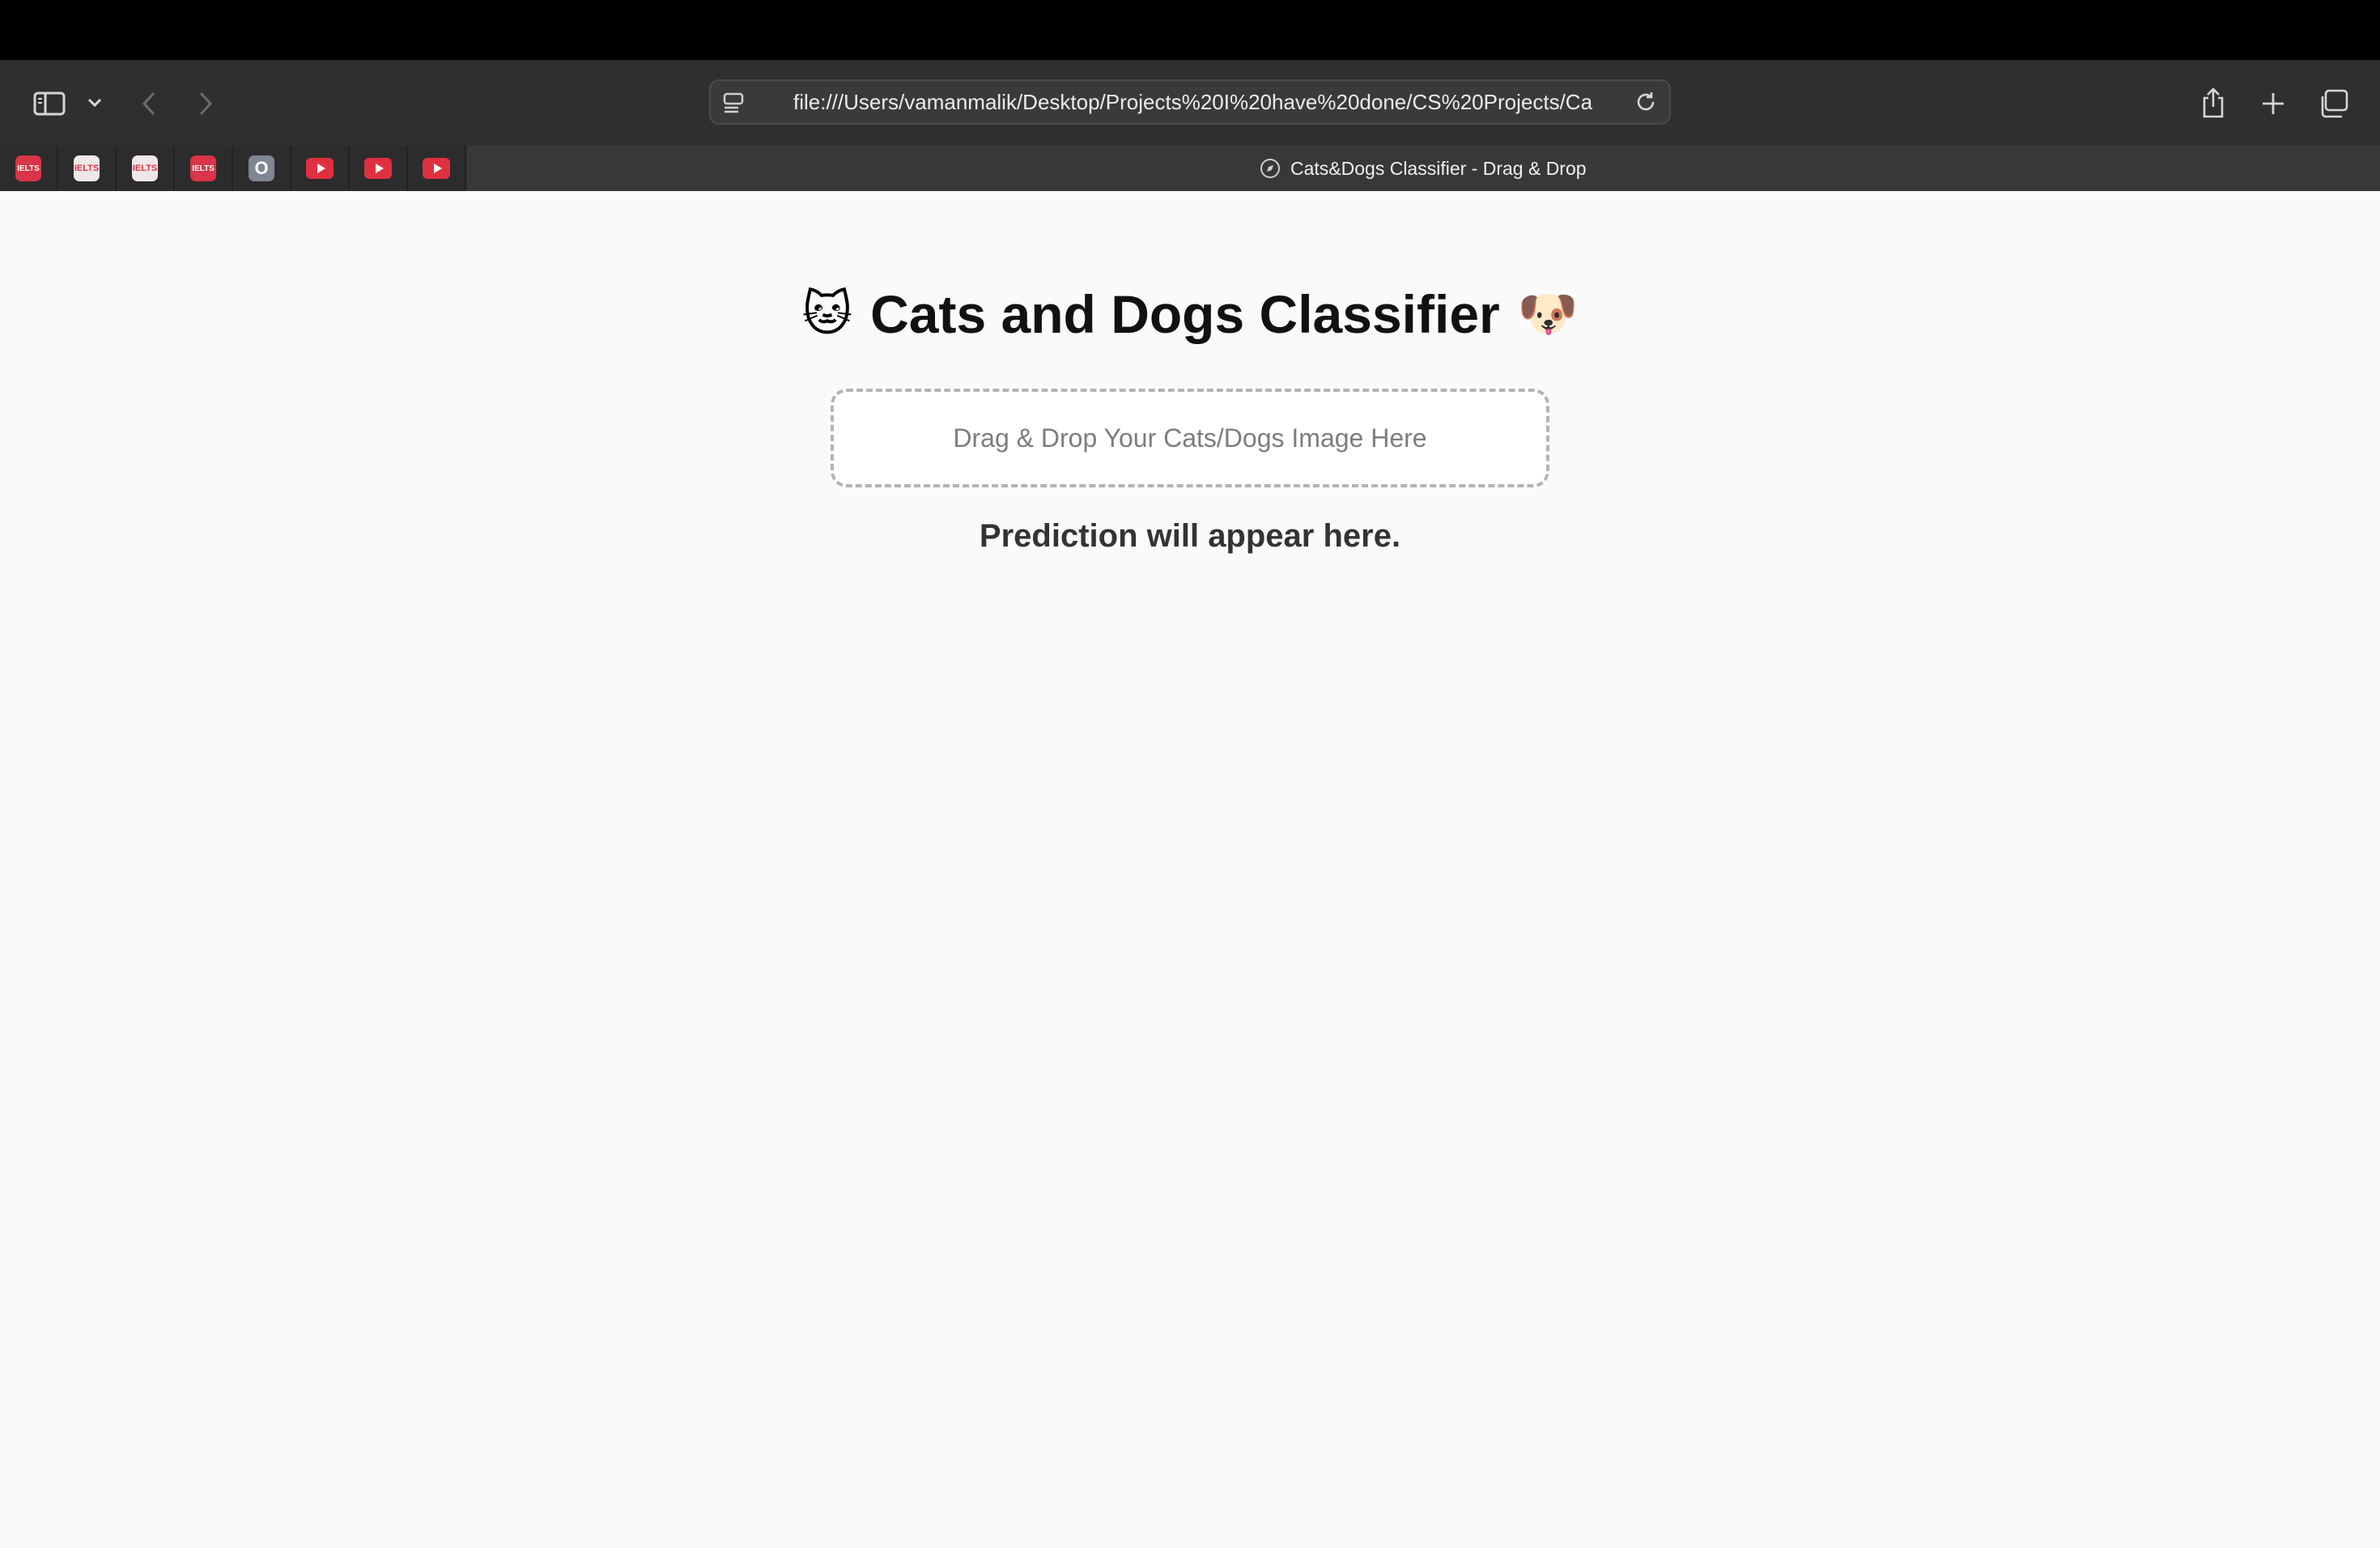 The image size is (2380, 1548). I want to click on tabs-overview-icon, so click(2333, 104).